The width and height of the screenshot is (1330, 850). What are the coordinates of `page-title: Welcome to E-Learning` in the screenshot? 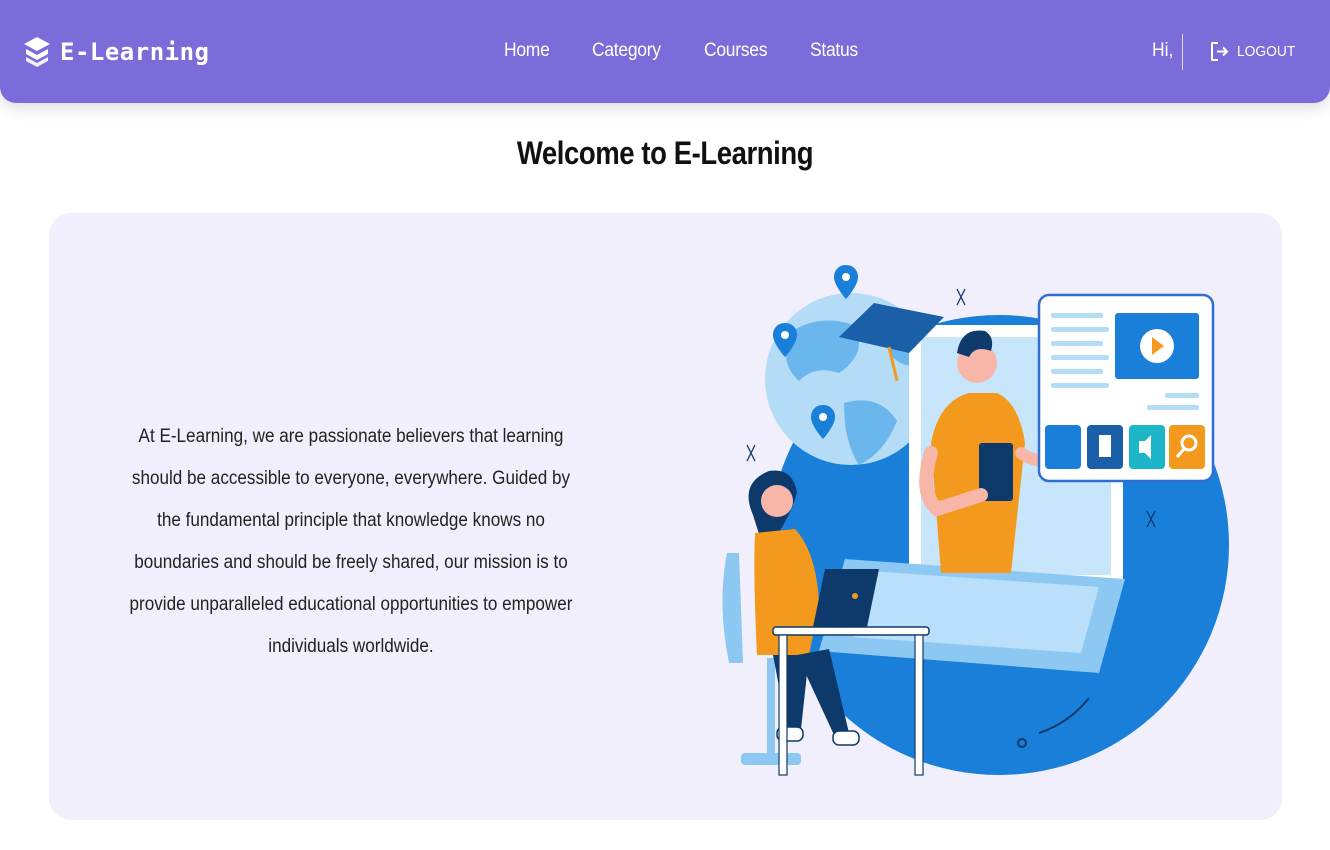 It's located at (665, 153).